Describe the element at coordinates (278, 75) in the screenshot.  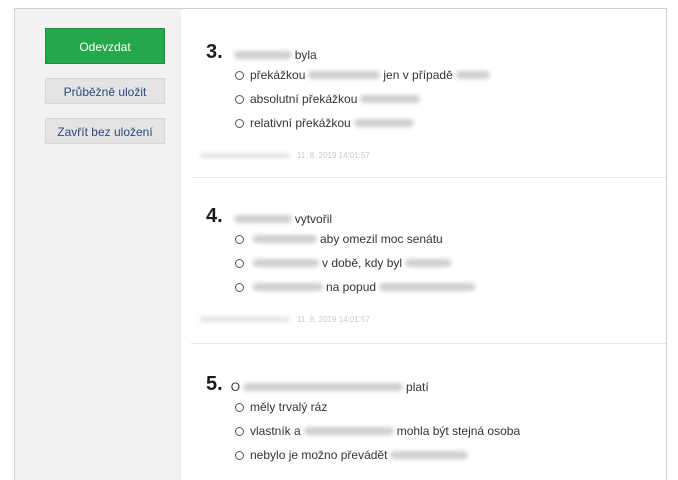
I see `option-text: překážkou` at that location.